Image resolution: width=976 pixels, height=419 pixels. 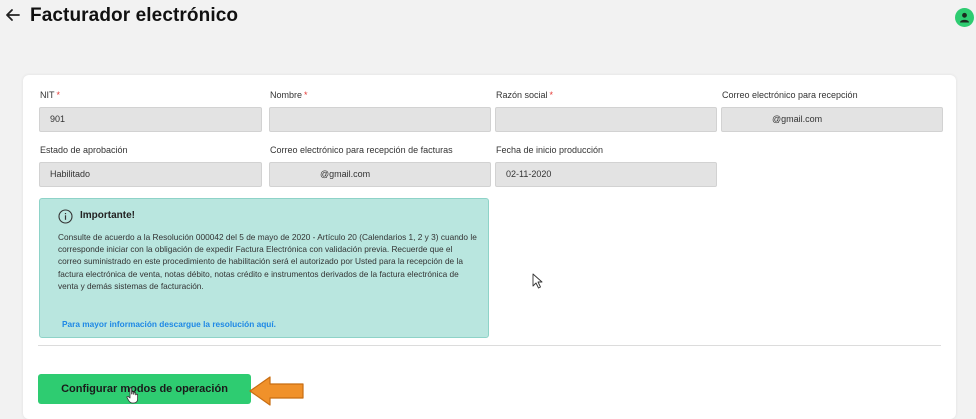 I want to click on nombre-label: Nombre *, so click(x=289, y=95).